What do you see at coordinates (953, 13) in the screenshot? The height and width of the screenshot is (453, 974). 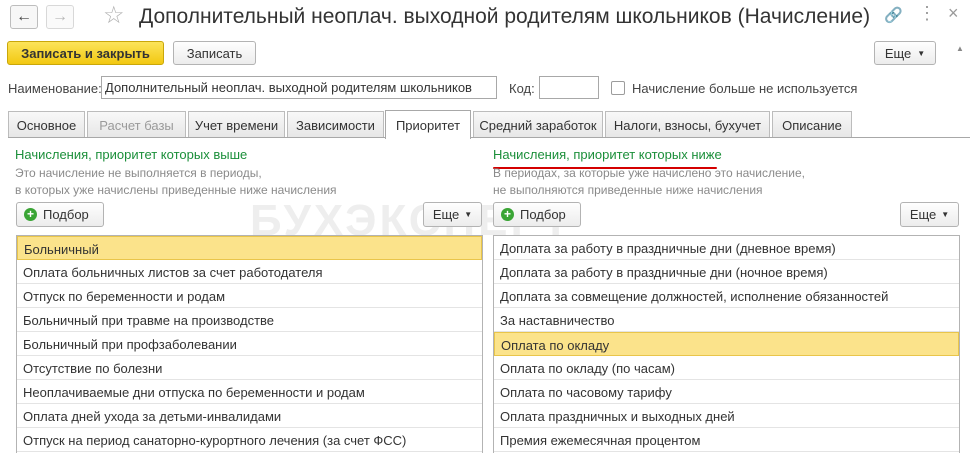 I see `close-icon: ×` at bounding box center [953, 13].